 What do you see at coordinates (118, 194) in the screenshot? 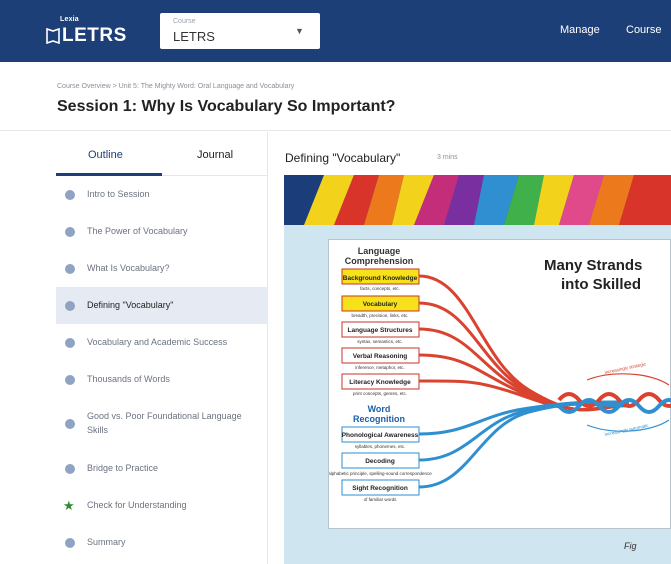
I see `outline-item-label: Intro to Session` at bounding box center [118, 194].